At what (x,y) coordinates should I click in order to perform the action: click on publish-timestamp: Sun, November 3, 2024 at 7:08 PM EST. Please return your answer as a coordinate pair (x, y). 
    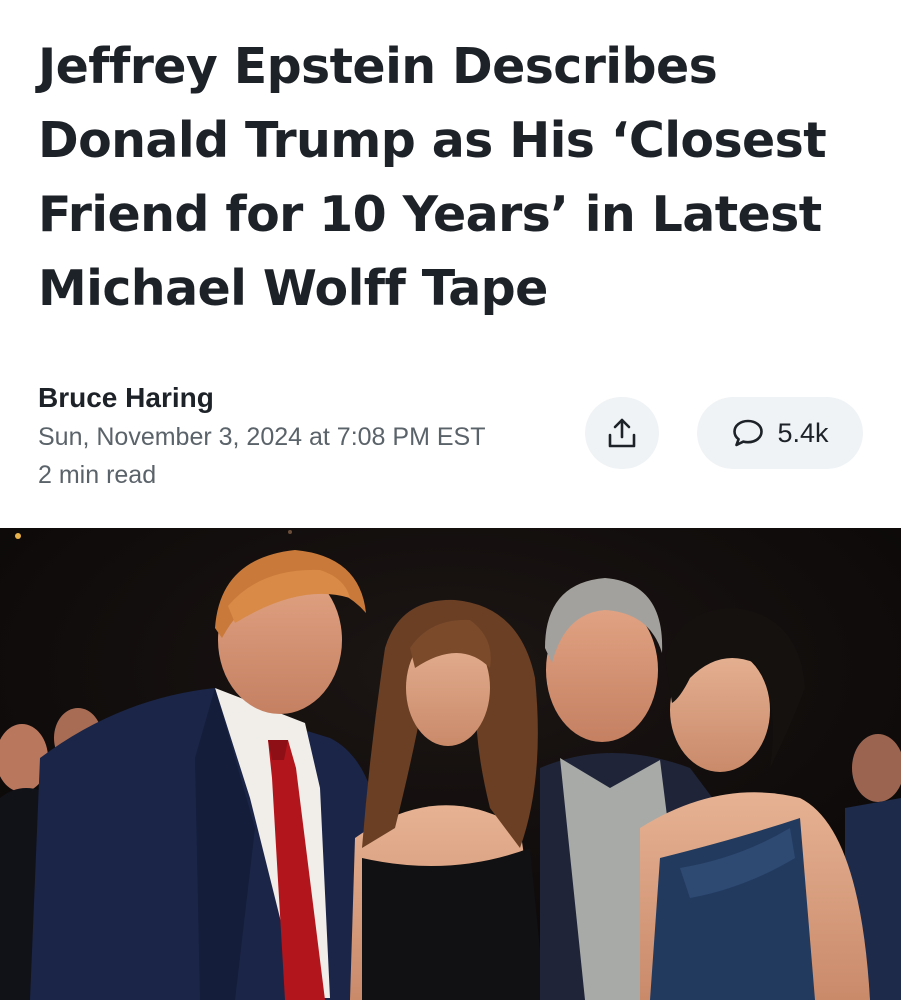
    Looking at the image, I should click on (262, 437).